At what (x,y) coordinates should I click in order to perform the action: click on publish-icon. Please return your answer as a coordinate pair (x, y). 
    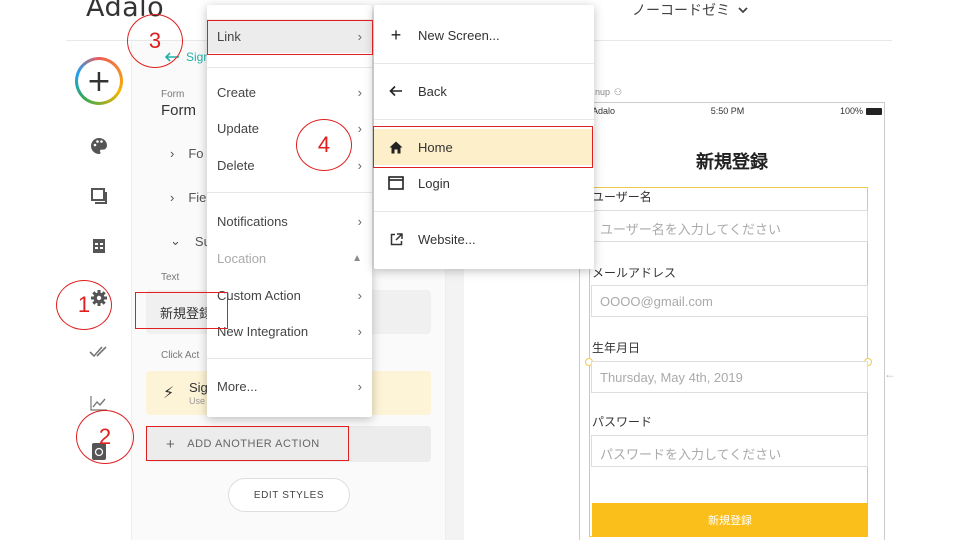
    Looking at the image, I should click on (99, 351).